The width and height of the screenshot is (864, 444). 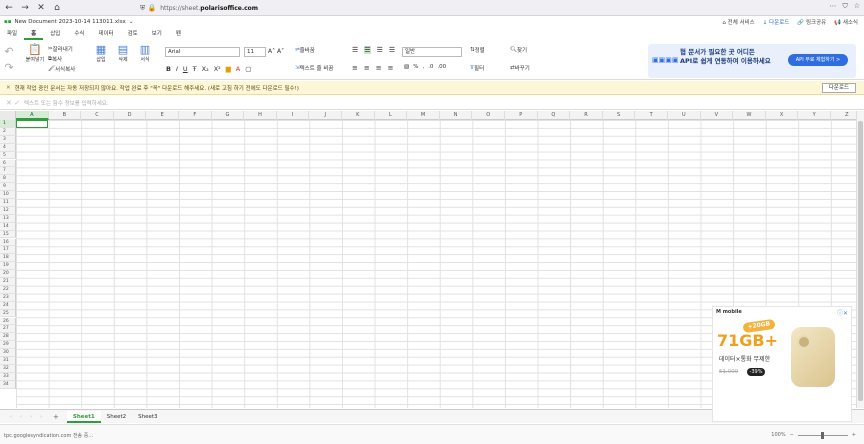 What do you see at coordinates (844, 6) in the screenshot?
I see `pocket-icon: ⛉` at bounding box center [844, 6].